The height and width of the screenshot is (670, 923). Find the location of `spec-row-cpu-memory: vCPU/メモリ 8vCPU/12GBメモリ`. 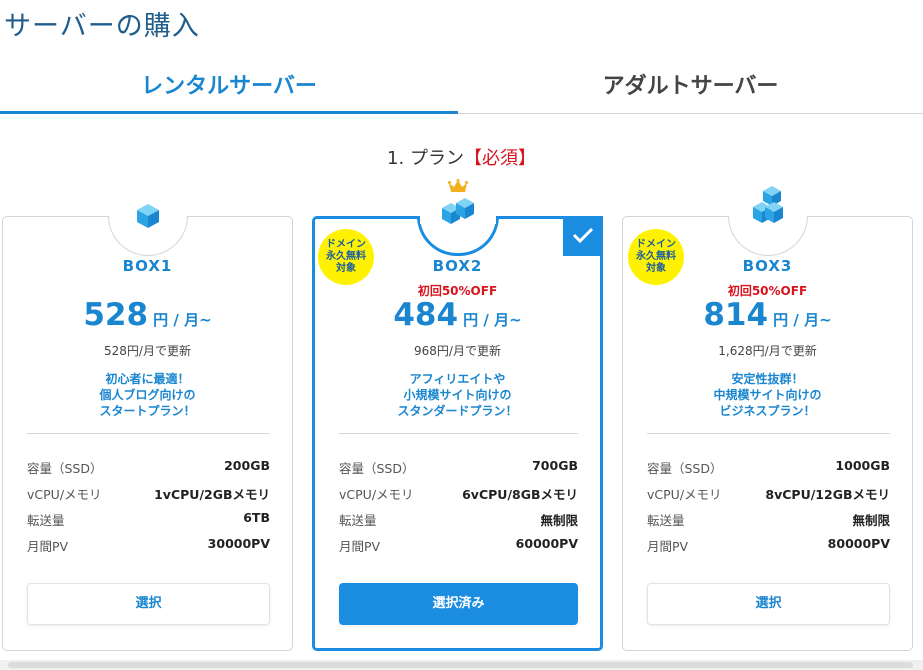

spec-row-cpu-memory: vCPU/メモリ 8vCPU/12GBメモリ is located at coordinates (768, 494).